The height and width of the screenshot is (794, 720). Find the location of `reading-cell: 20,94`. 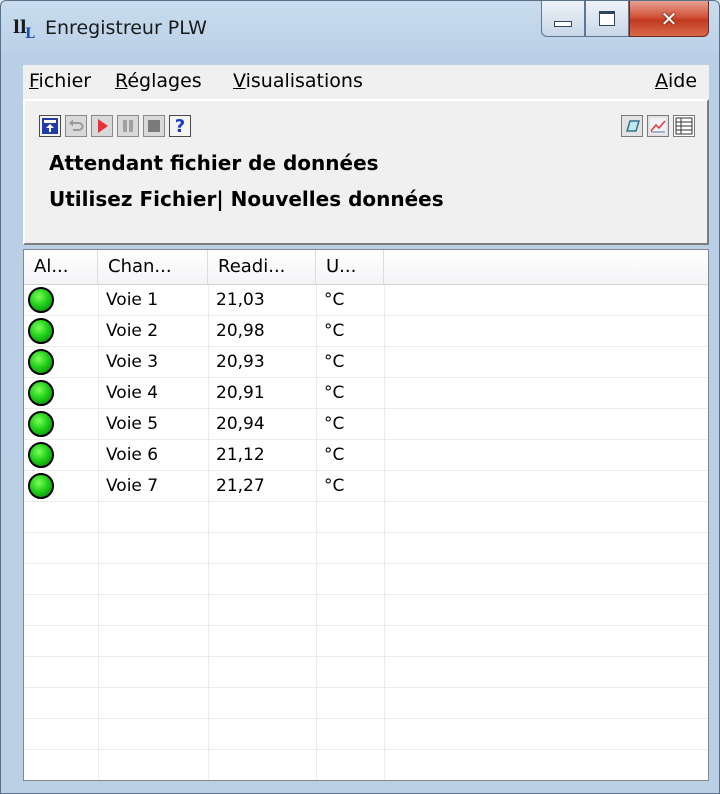

reading-cell: 20,94 is located at coordinates (240, 424).